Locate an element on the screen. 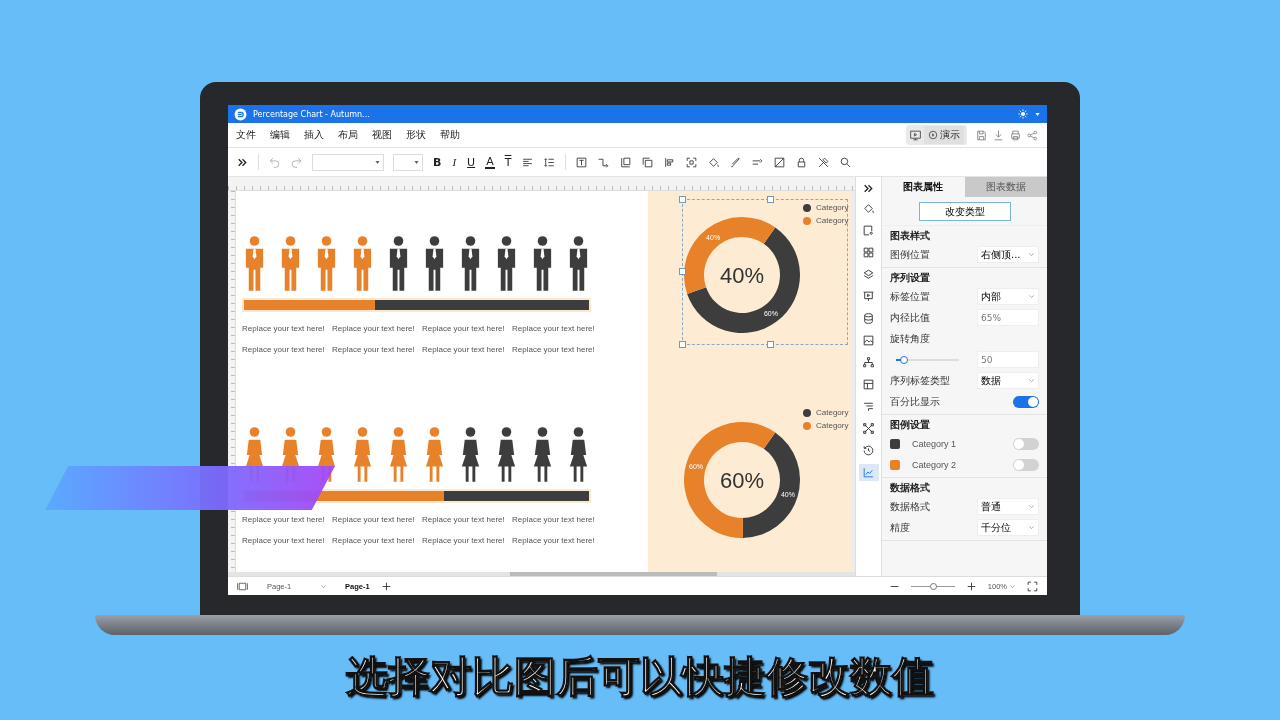 The image size is (1280, 720). text-box-icon is located at coordinates (582, 162).